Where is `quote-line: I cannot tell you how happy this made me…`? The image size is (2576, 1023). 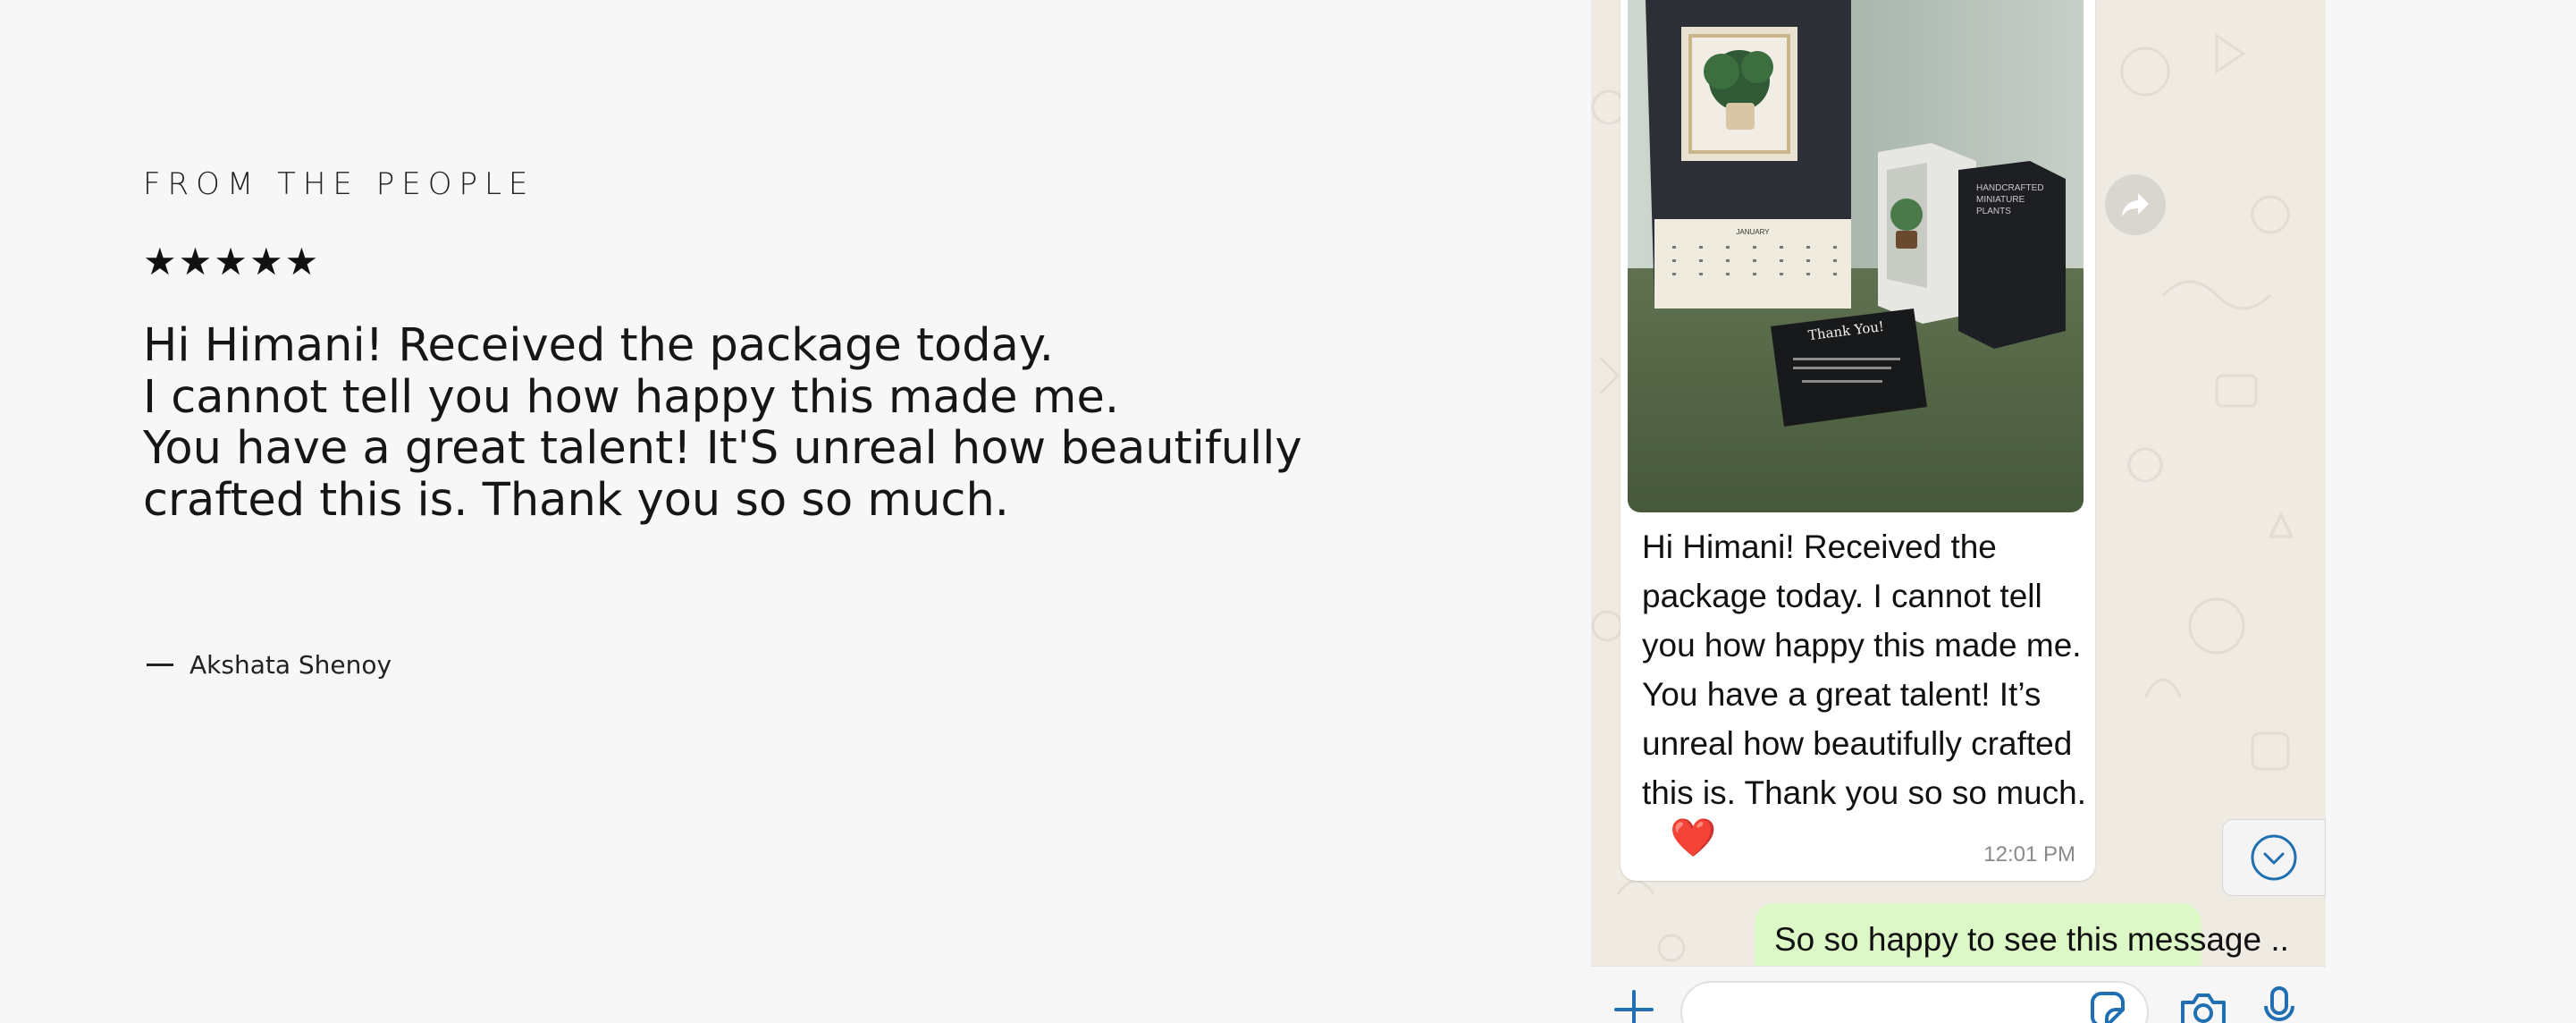
quote-line: I cannot tell you how happy this made me… is located at coordinates (632, 397).